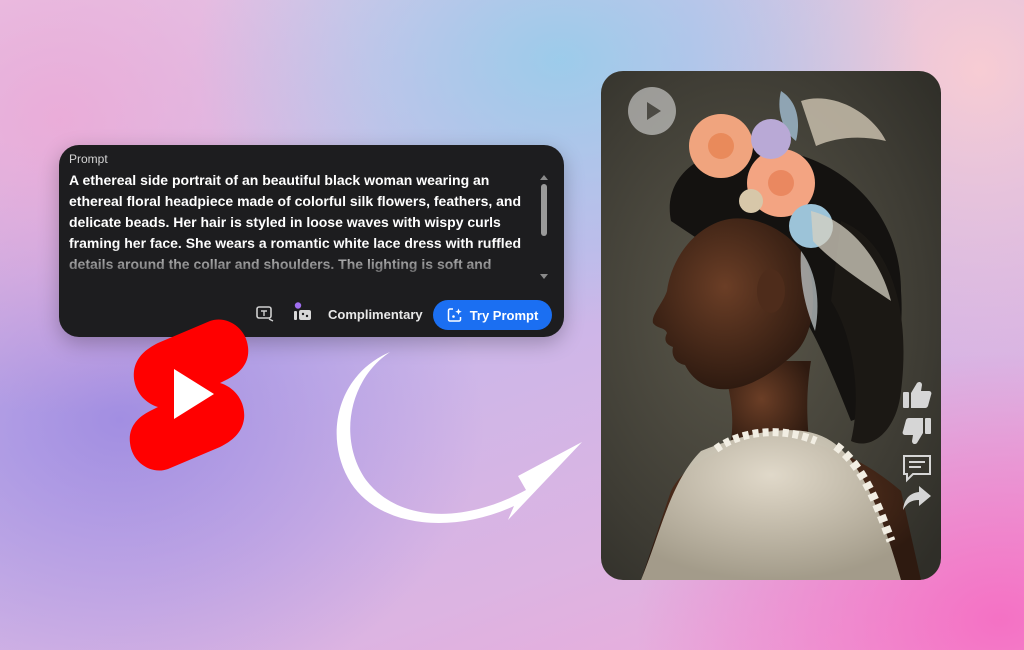 The width and height of the screenshot is (1024, 650). I want to click on sparkle-frame-icon, so click(454, 315).